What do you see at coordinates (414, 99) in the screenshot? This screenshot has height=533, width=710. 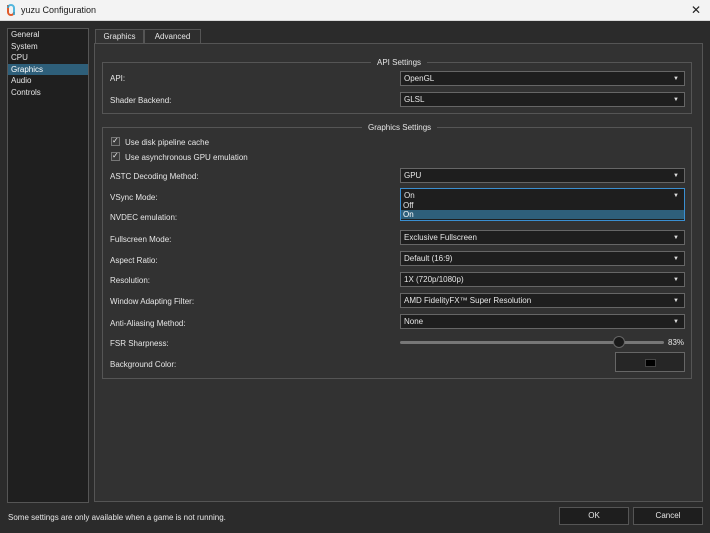 I see `shader-backend-value: GLSL` at bounding box center [414, 99].